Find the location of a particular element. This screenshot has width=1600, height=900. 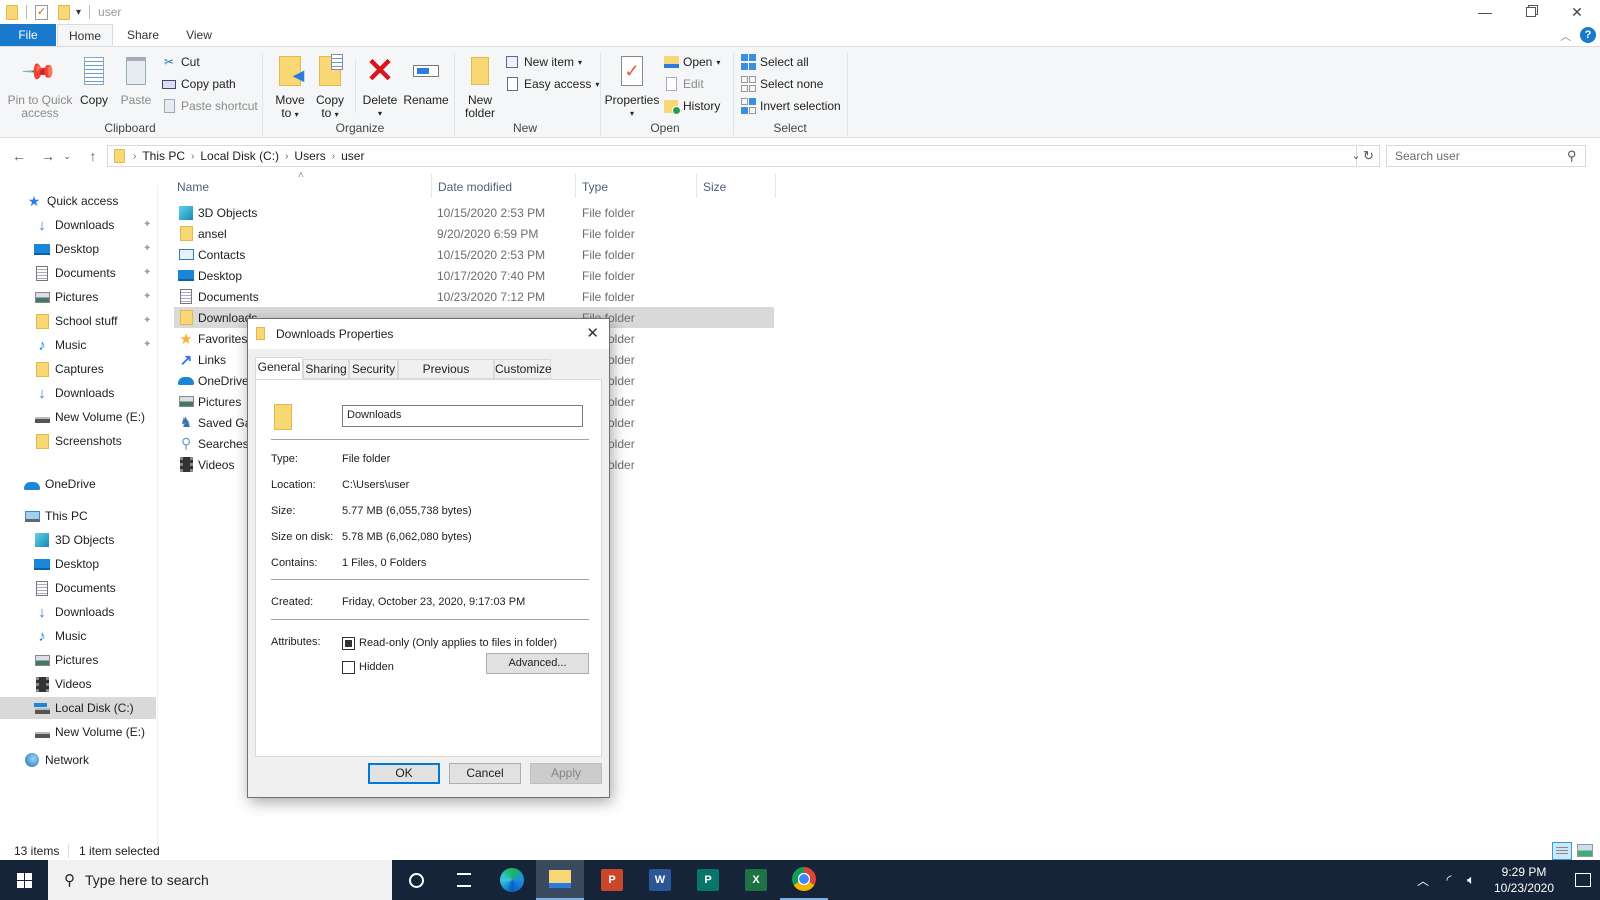

file-row: Documents 10/23/2020 7:12 PM File folder is located at coordinates (474, 296).